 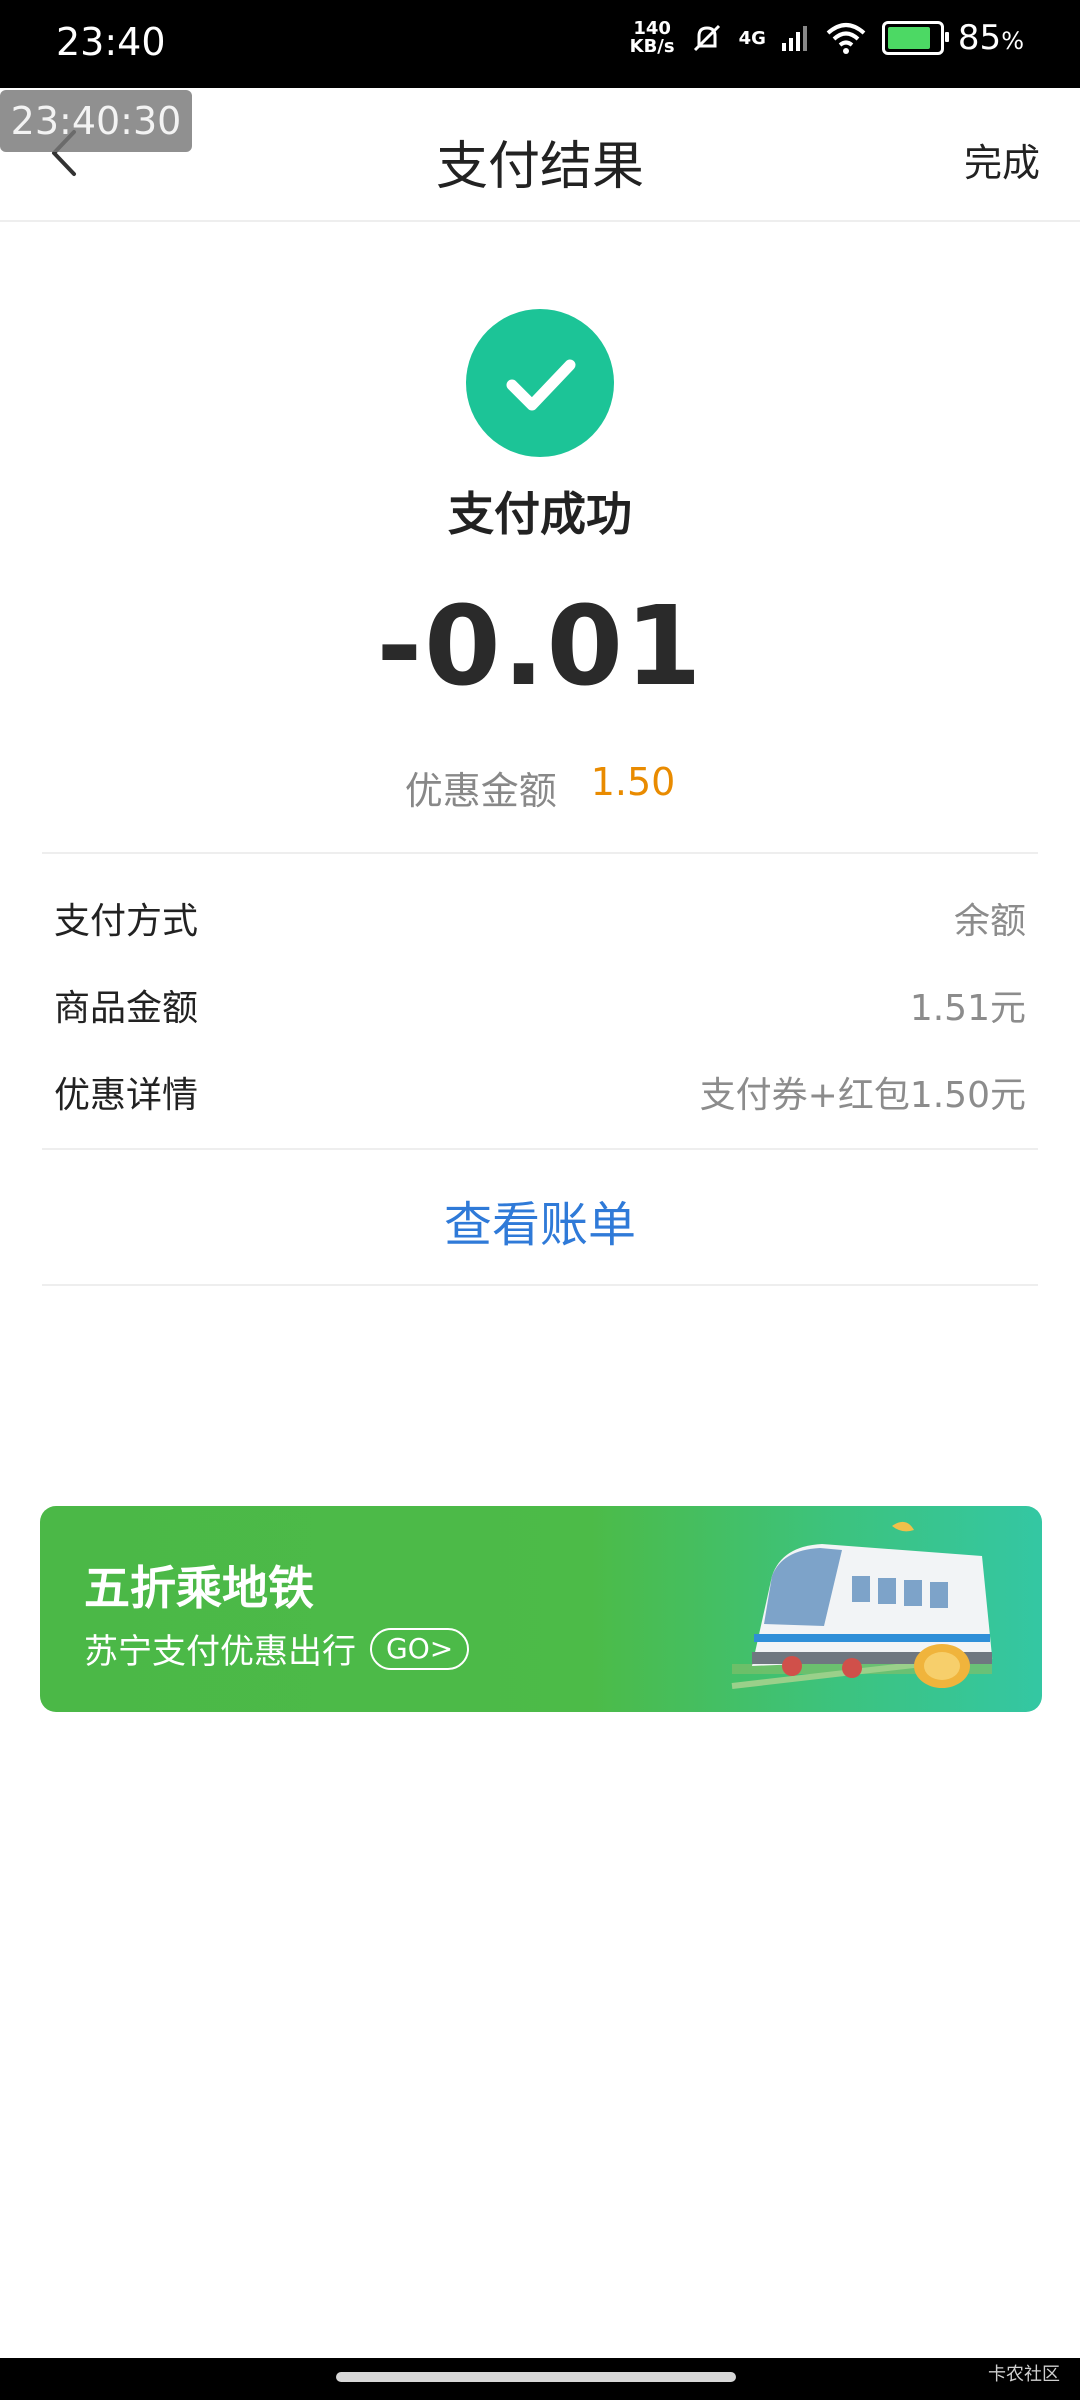 I want to click on mute-bell-icon, so click(x=706, y=38).